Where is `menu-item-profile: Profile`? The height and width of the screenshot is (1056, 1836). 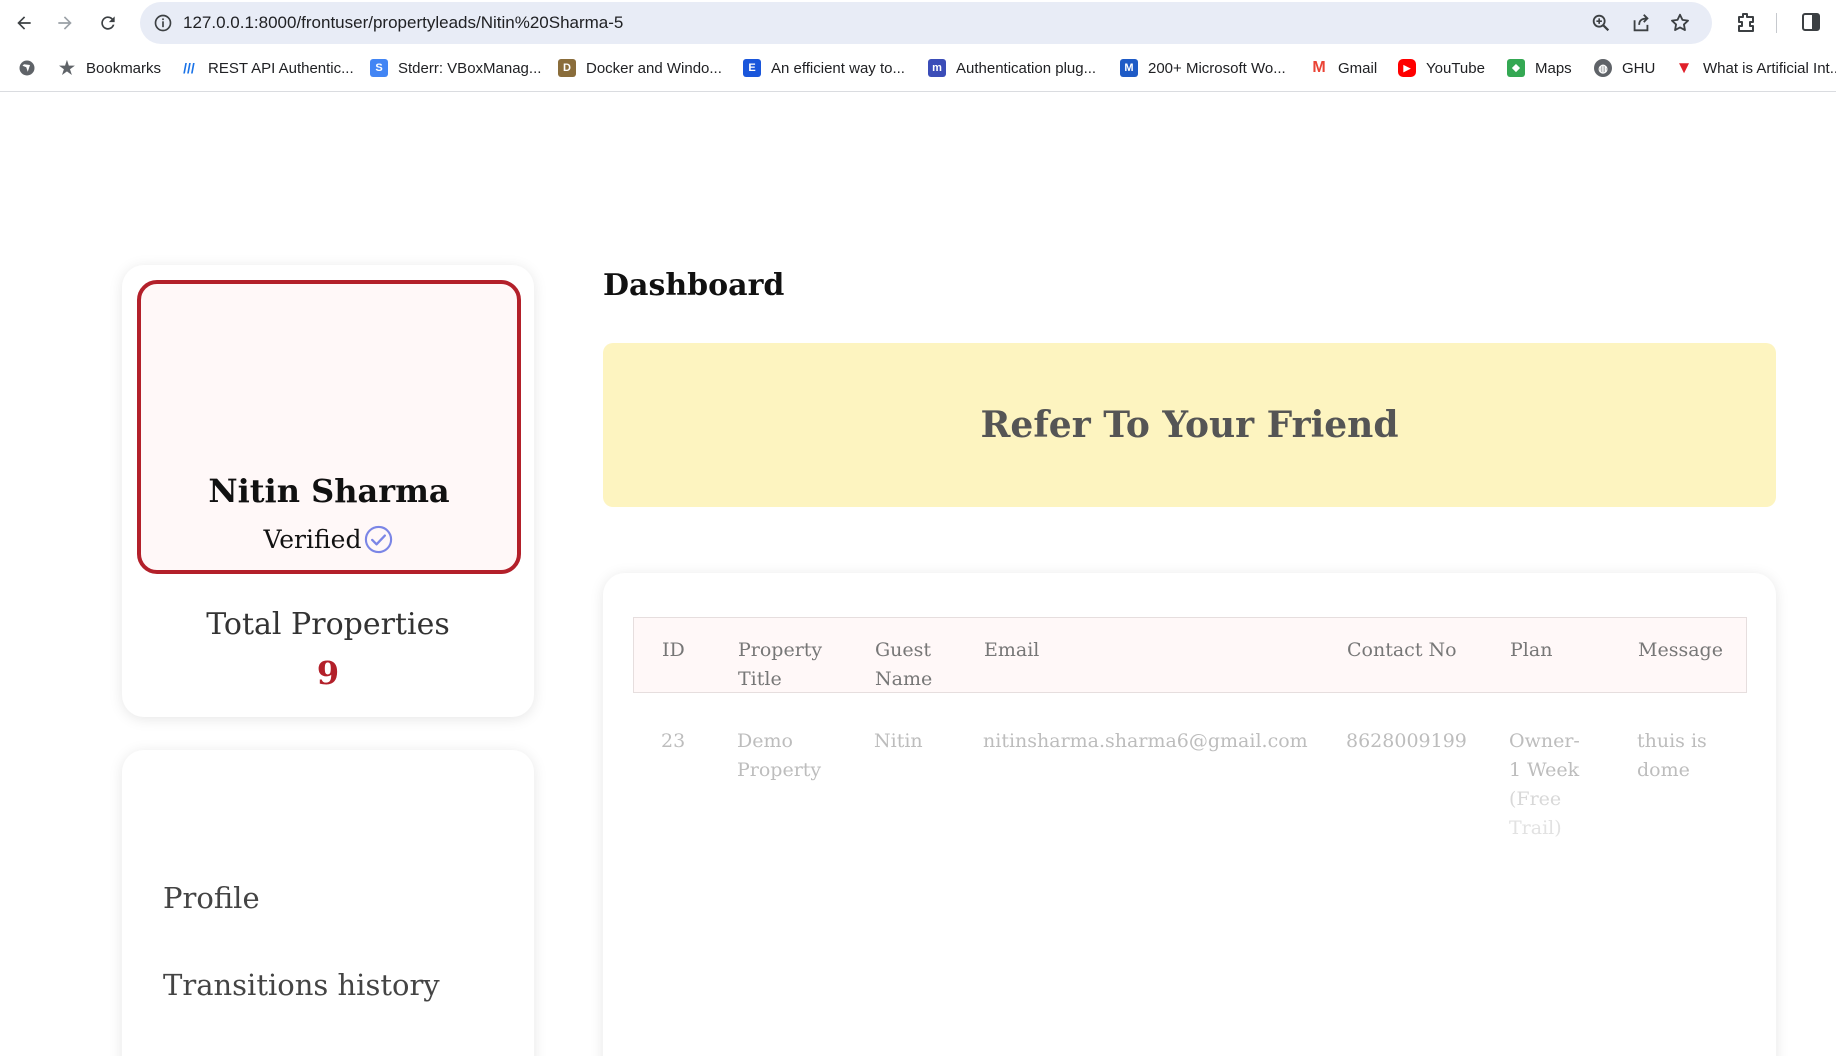
menu-item-profile: Profile is located at coordinates (211, 898).